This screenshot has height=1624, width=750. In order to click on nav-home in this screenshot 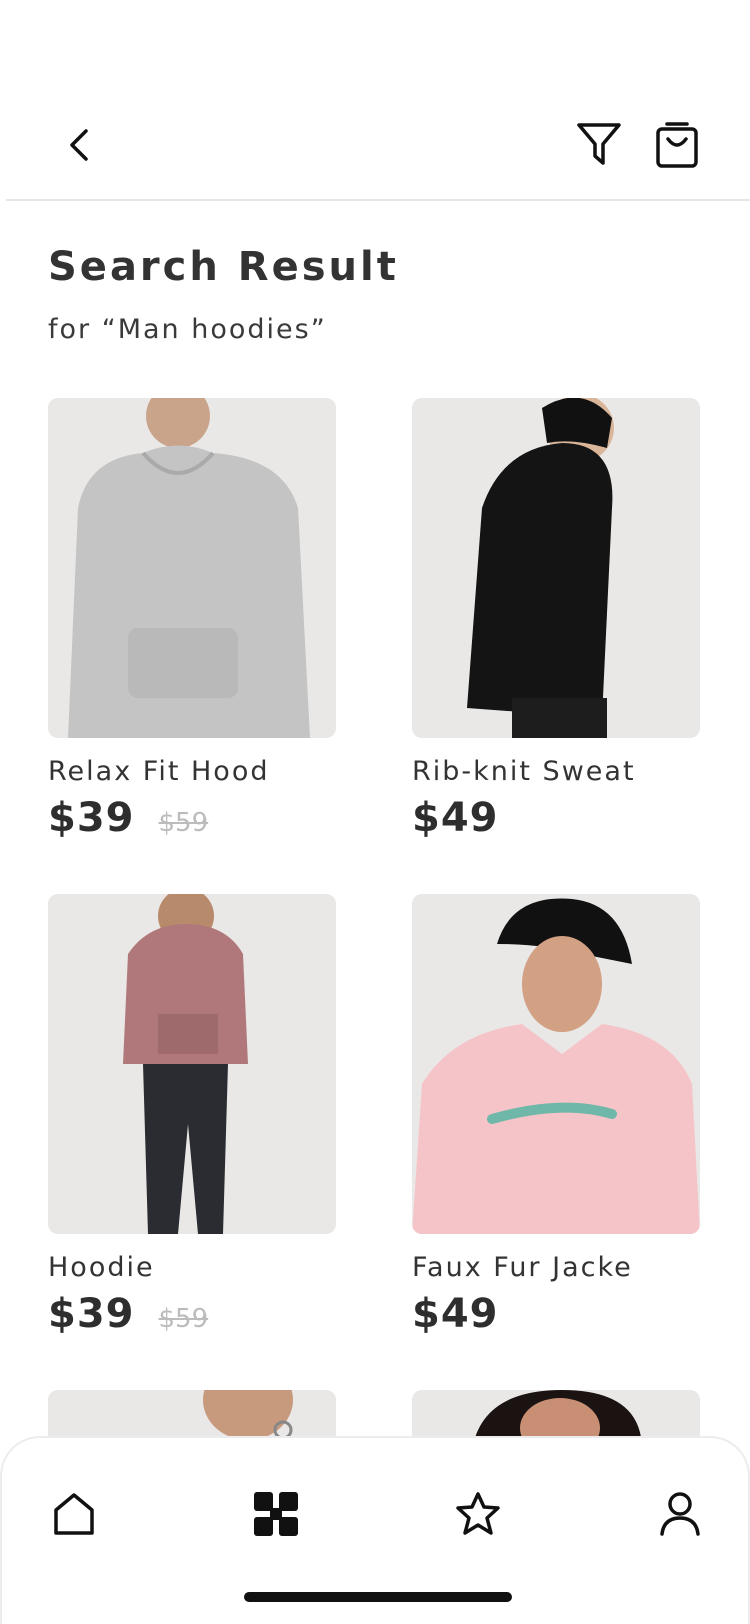, I will do `click(74, 1514)`.